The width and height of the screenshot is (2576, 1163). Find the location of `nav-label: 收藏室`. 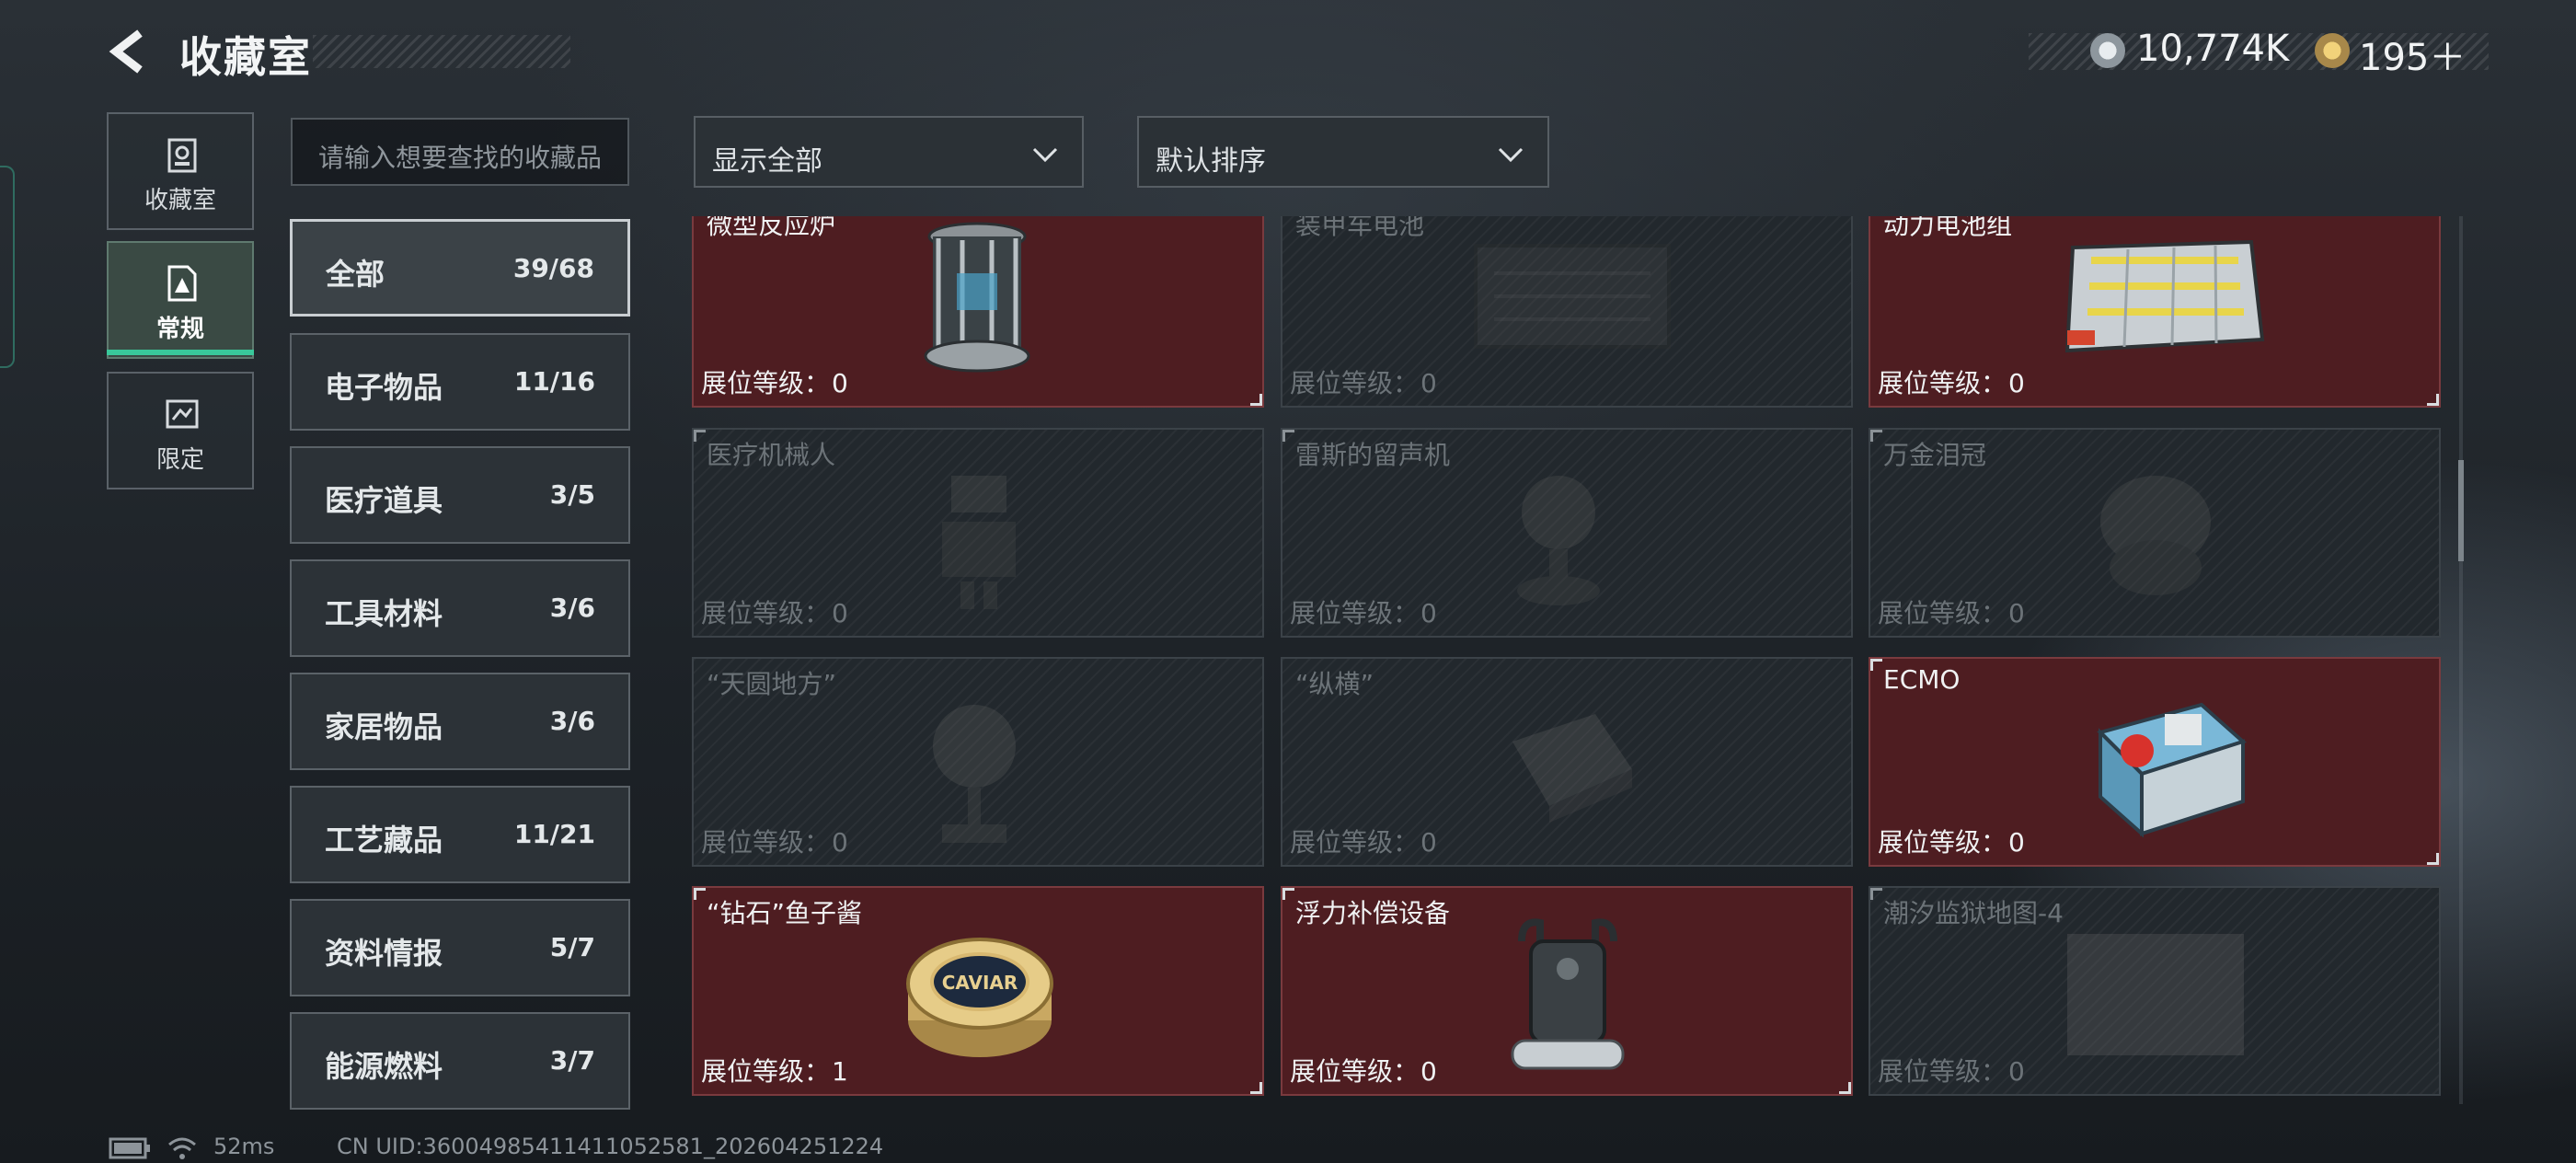

nav-label: 收藏室 is located at coordinates (180, 200).